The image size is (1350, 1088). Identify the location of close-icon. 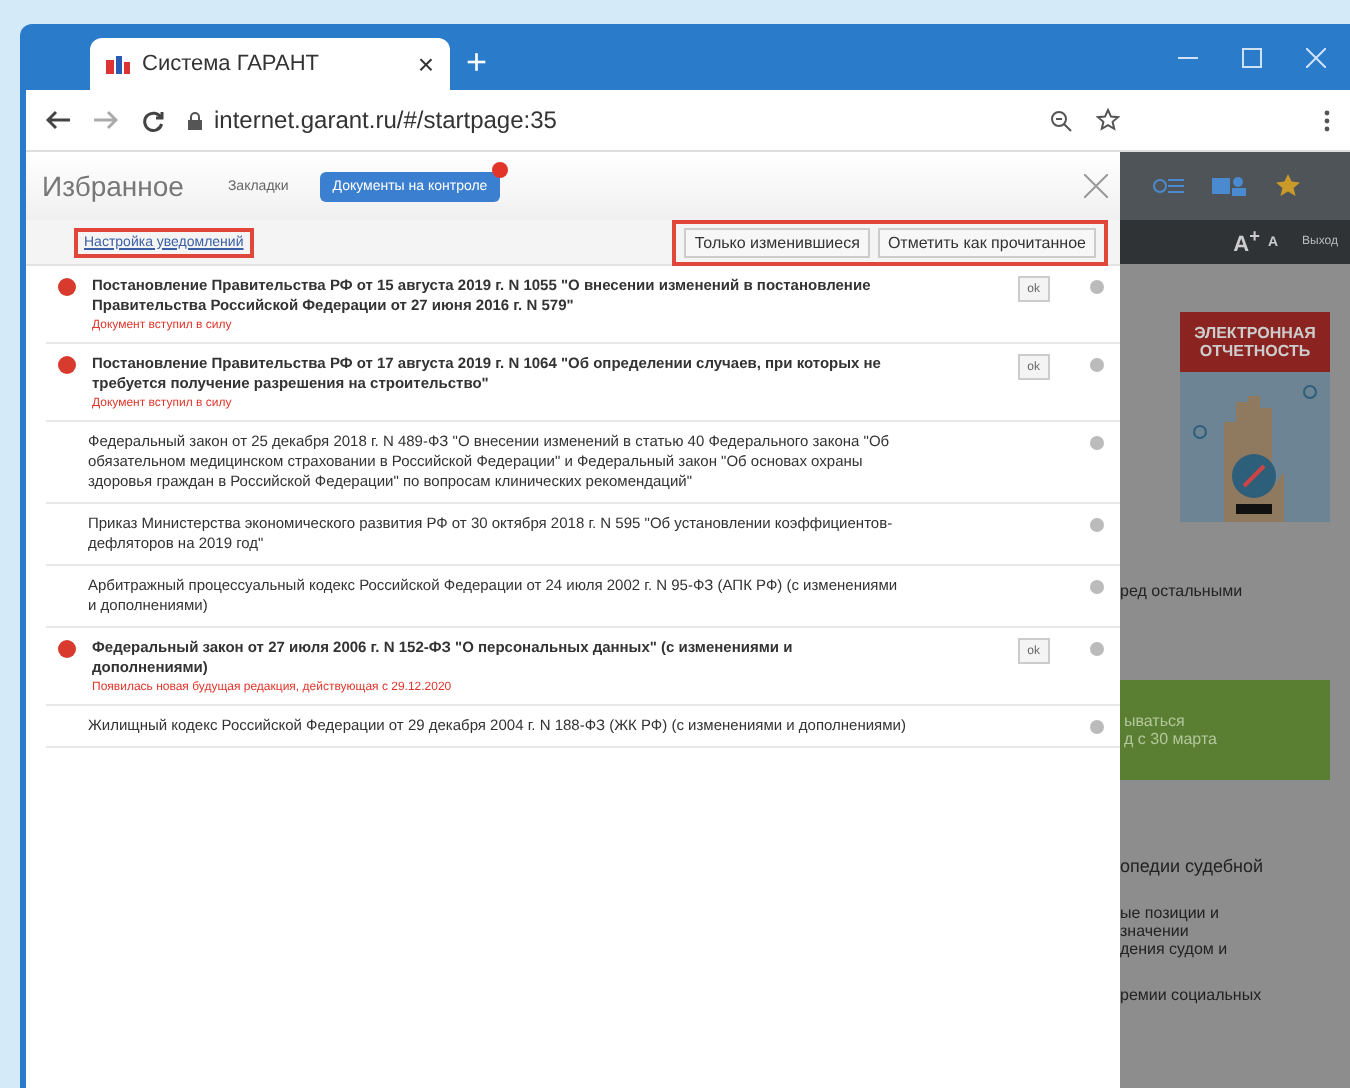
(1096, 186).